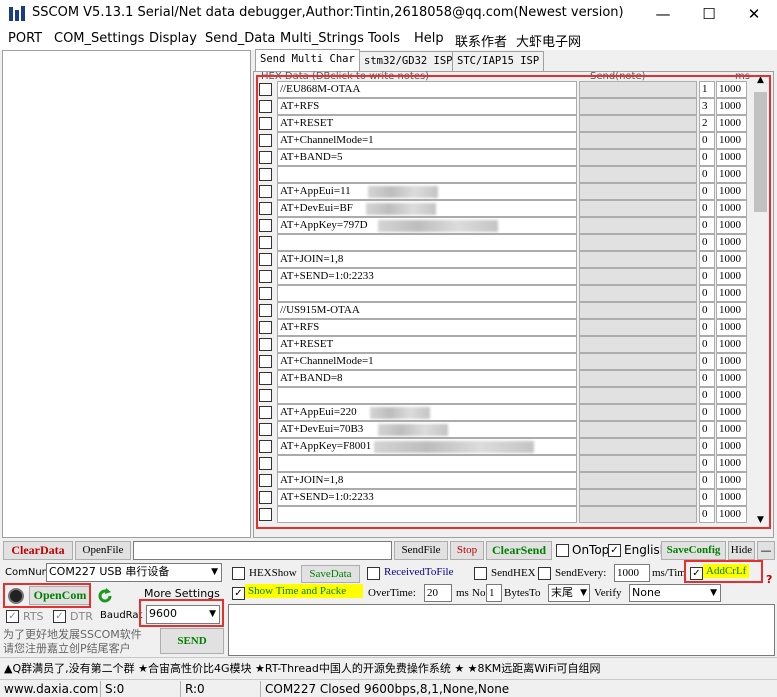  I want to click on hexshow-label: HEXShow, so click(273, 573).